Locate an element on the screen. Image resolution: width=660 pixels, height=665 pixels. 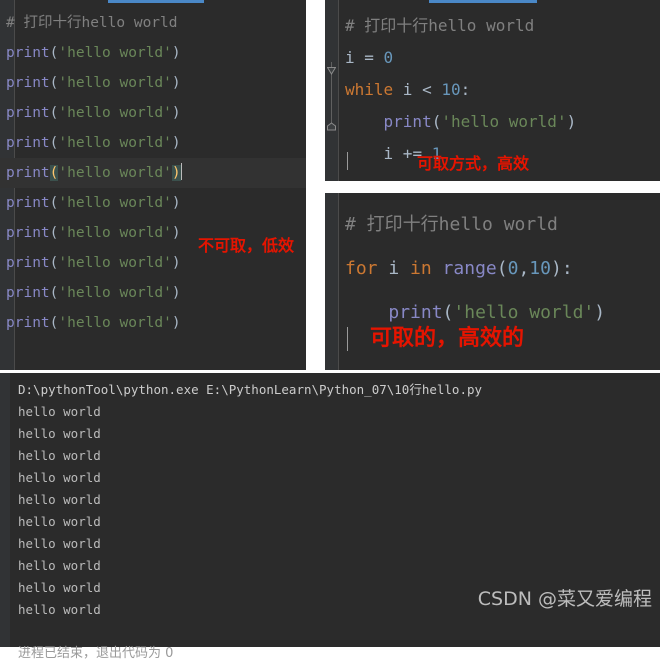
number-stop-token: 10 is located at coordinates (540, 268).